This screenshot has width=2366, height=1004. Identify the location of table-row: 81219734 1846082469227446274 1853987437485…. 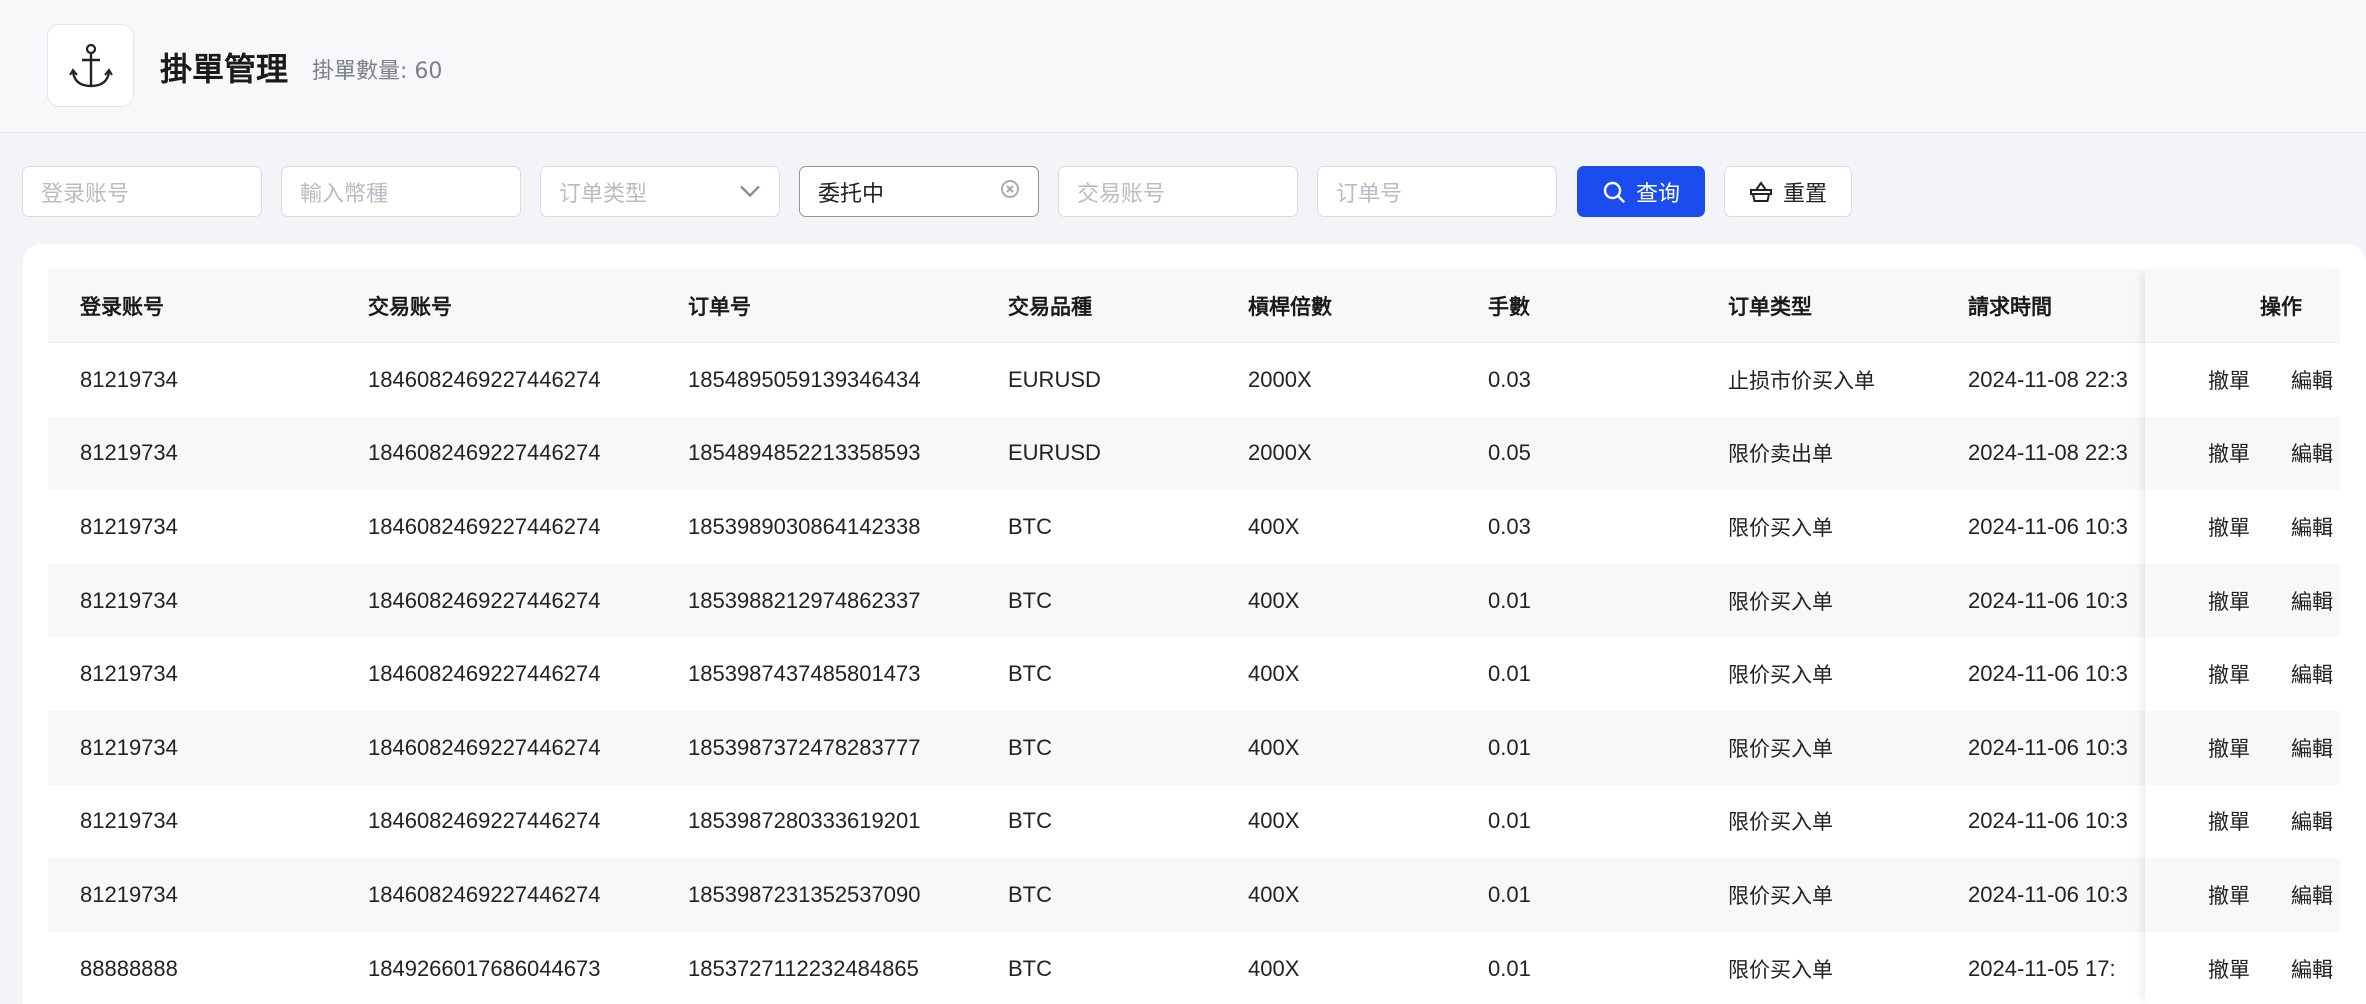
(1194, 674).